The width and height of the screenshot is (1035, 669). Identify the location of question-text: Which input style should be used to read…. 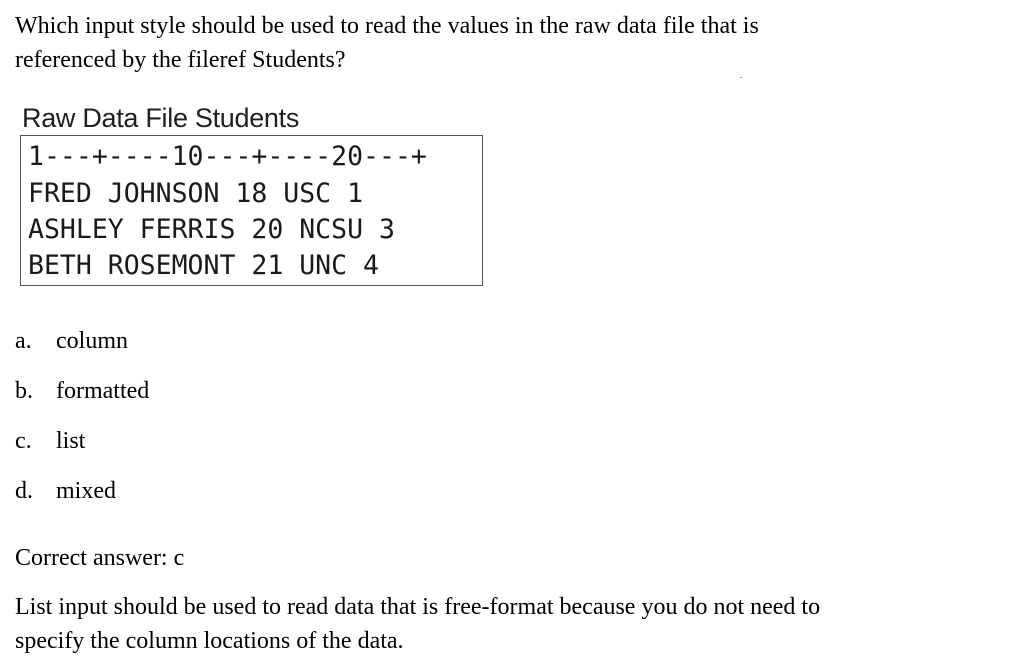
(465, 43).